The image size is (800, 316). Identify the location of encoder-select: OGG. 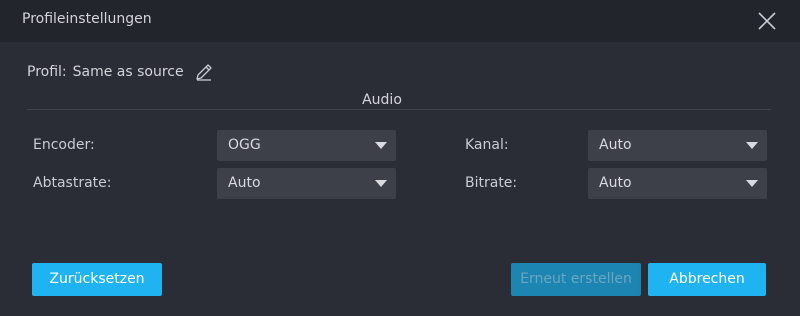
(306, 145).